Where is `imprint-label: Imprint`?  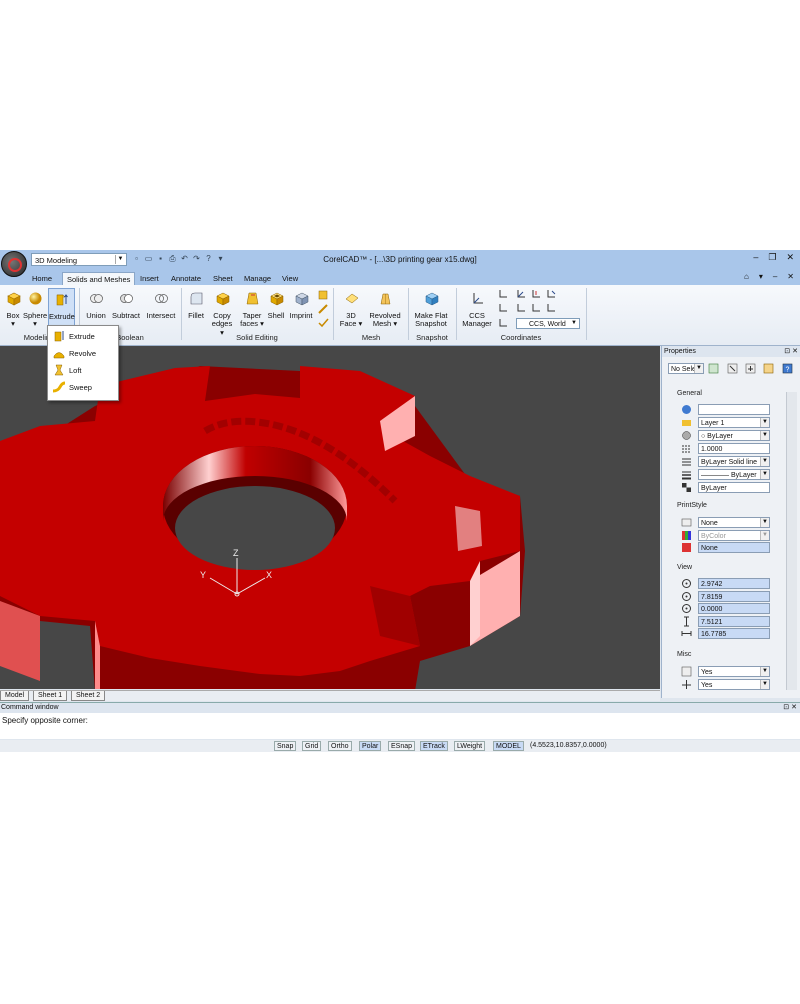
imprint-label: Imprint is located at coordinates (301, 315).